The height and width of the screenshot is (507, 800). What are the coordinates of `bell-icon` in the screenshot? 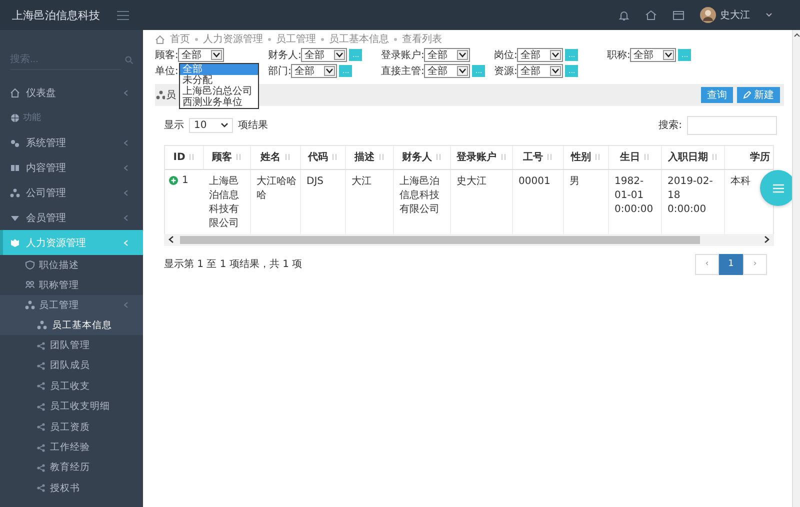 It's located at (624, 15).